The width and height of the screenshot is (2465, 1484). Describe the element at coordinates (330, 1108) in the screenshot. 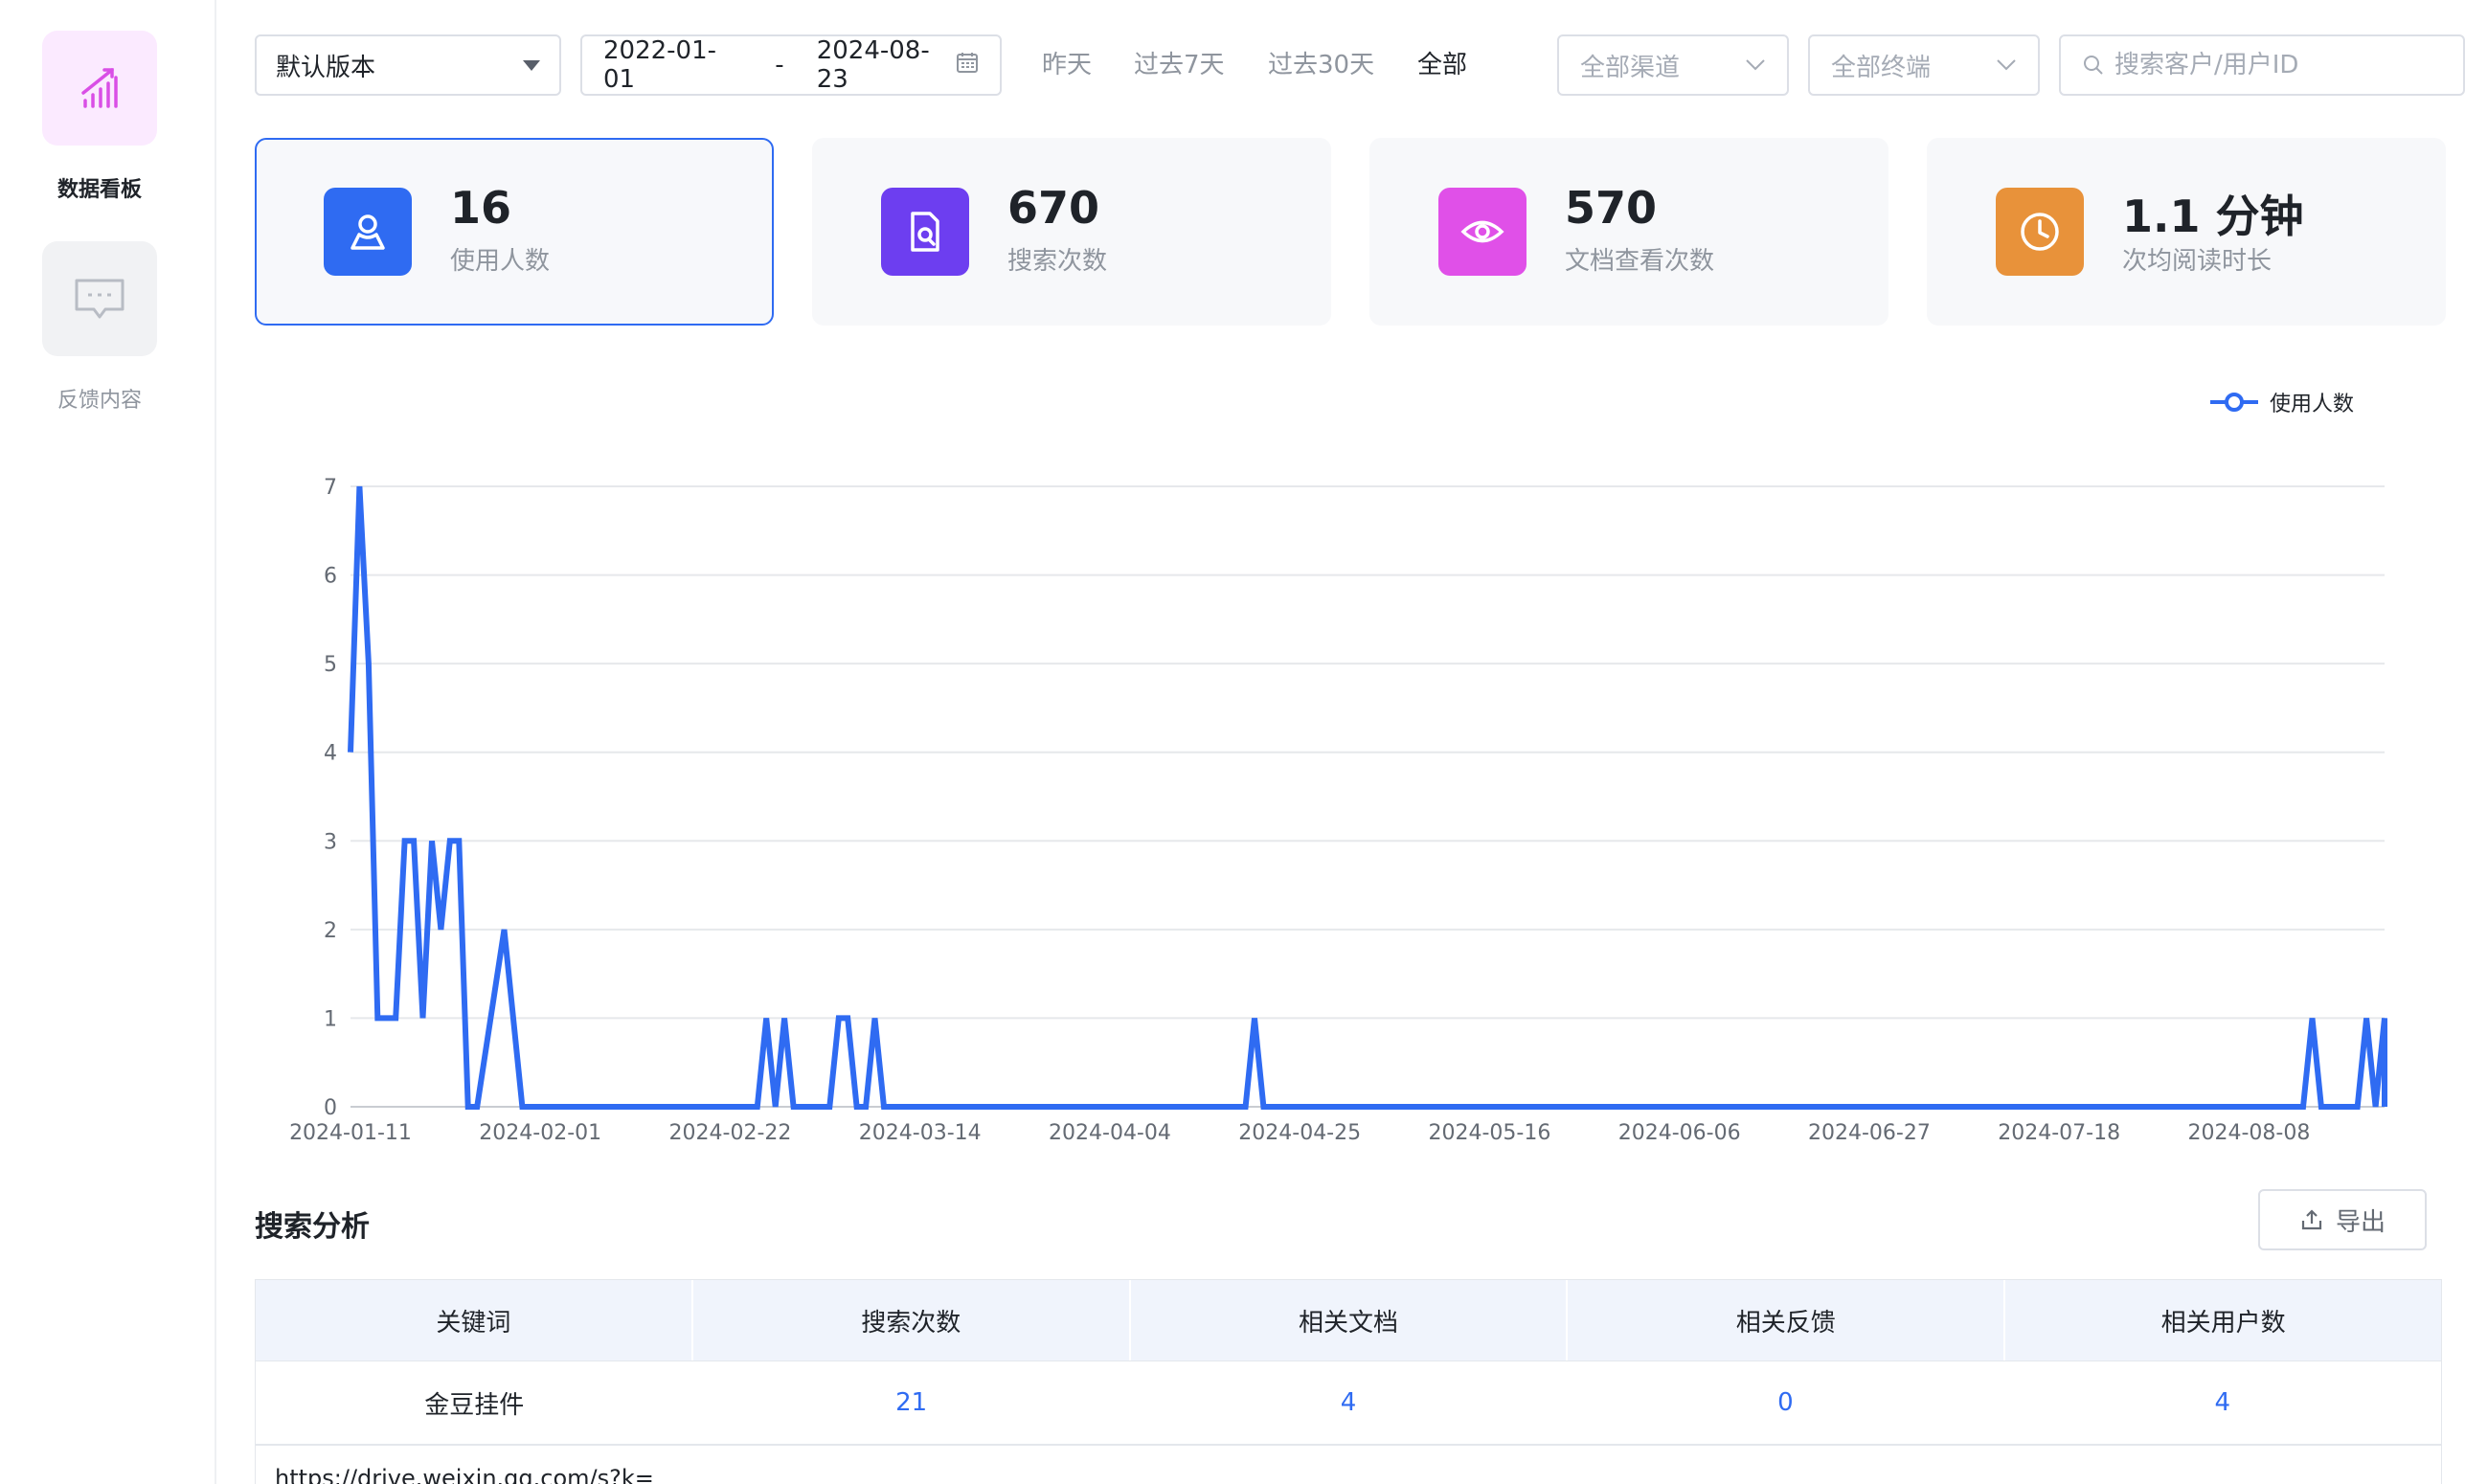

I see `y-tick-label: 0` at that location.